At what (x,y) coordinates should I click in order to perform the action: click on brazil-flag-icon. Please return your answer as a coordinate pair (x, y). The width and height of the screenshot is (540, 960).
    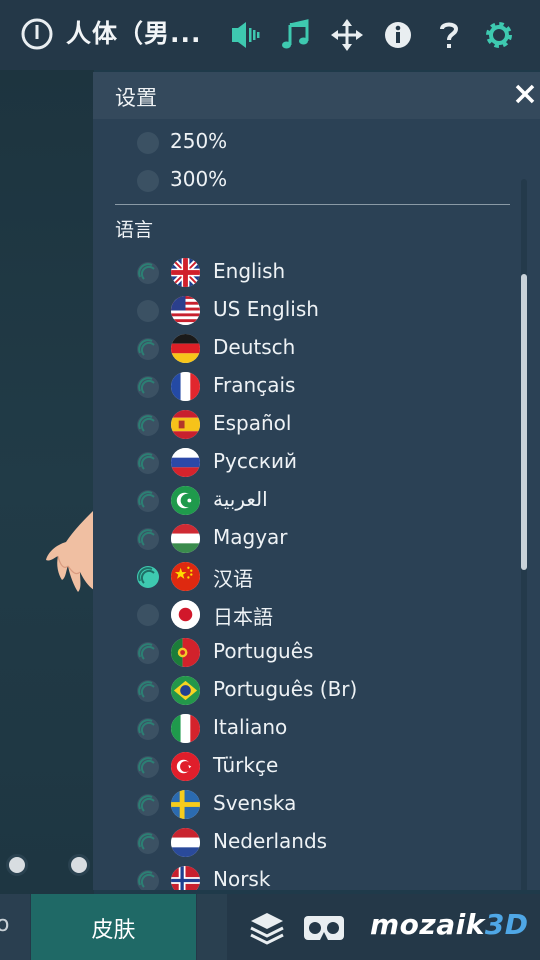
    Looking at the image, I should click on (185, 690).